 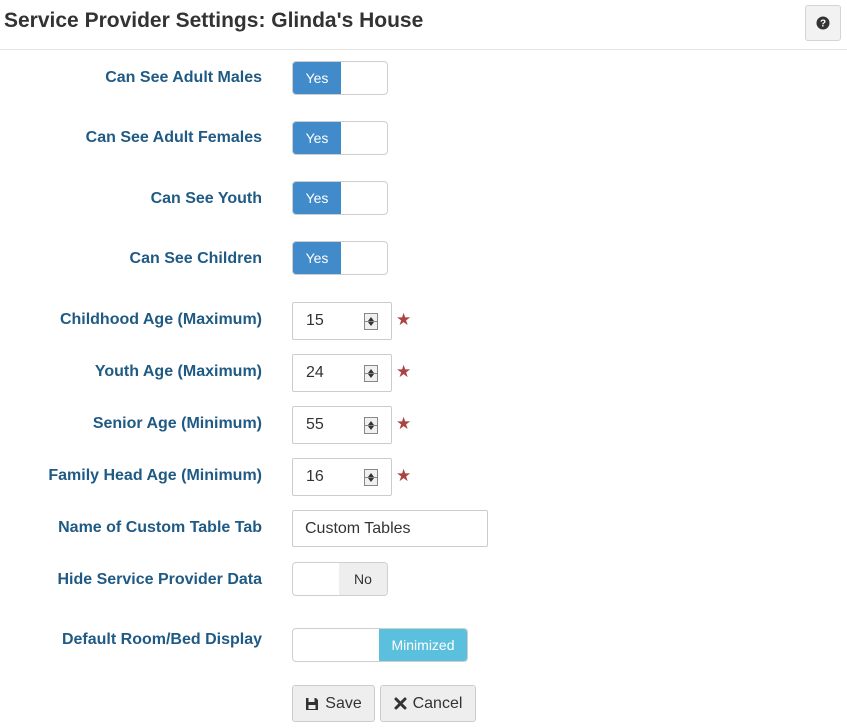 I want to click on input-value: 15, so click(x=315, y=320).